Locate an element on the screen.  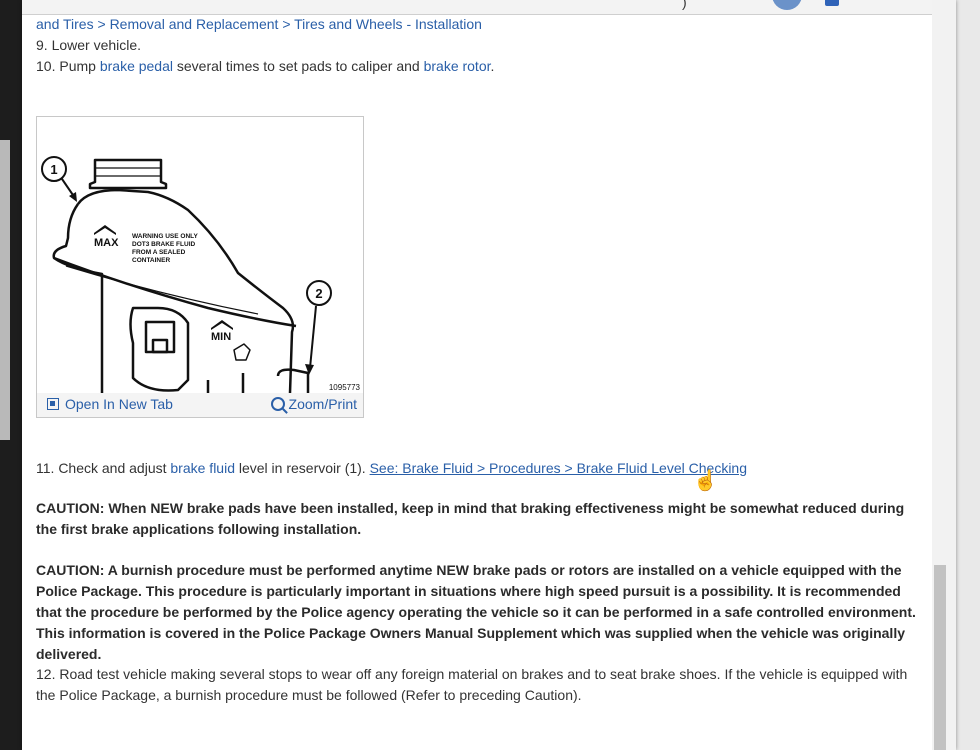
warning-line-4: CONTAINER is located at coordinates (151, 260).